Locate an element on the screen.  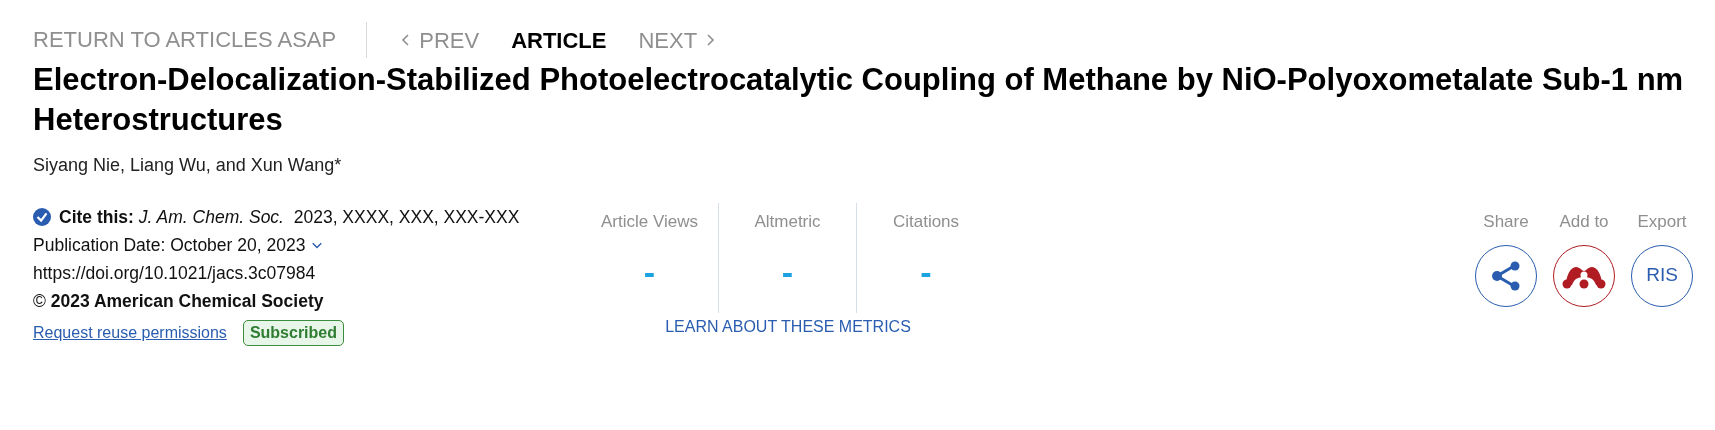
action-label: Add to is located at coordinates (1584, 222).